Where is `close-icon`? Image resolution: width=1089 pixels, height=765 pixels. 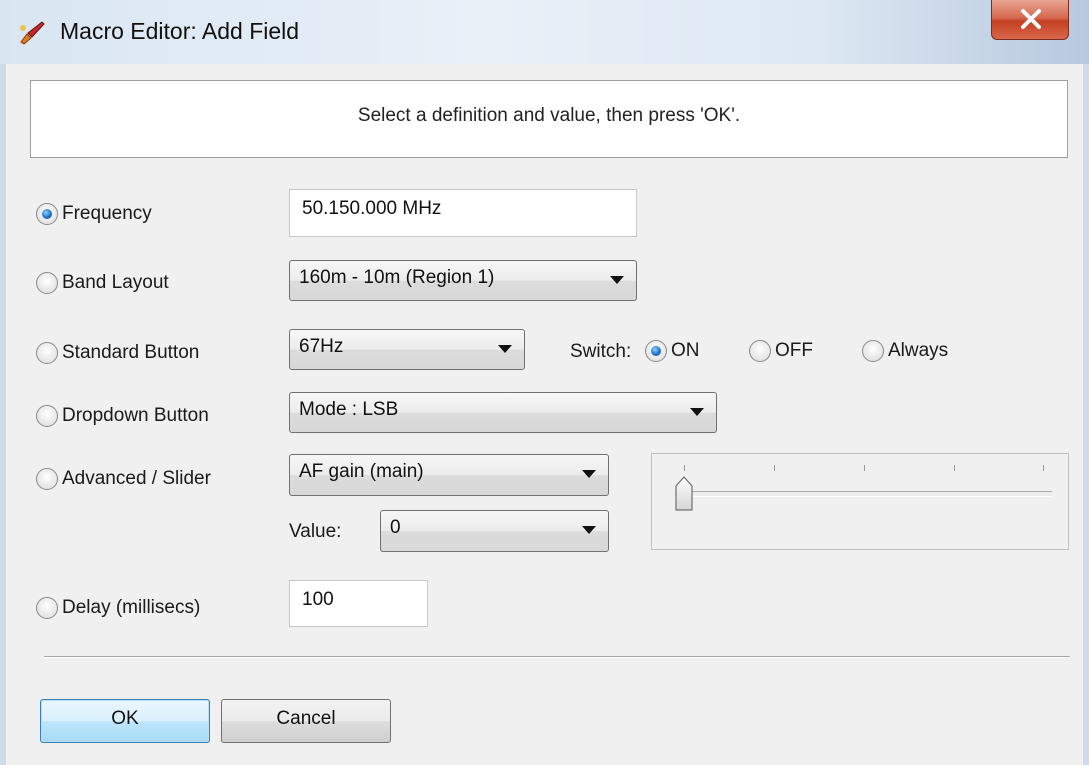
close-icon is located at coordinates (1031, 19).